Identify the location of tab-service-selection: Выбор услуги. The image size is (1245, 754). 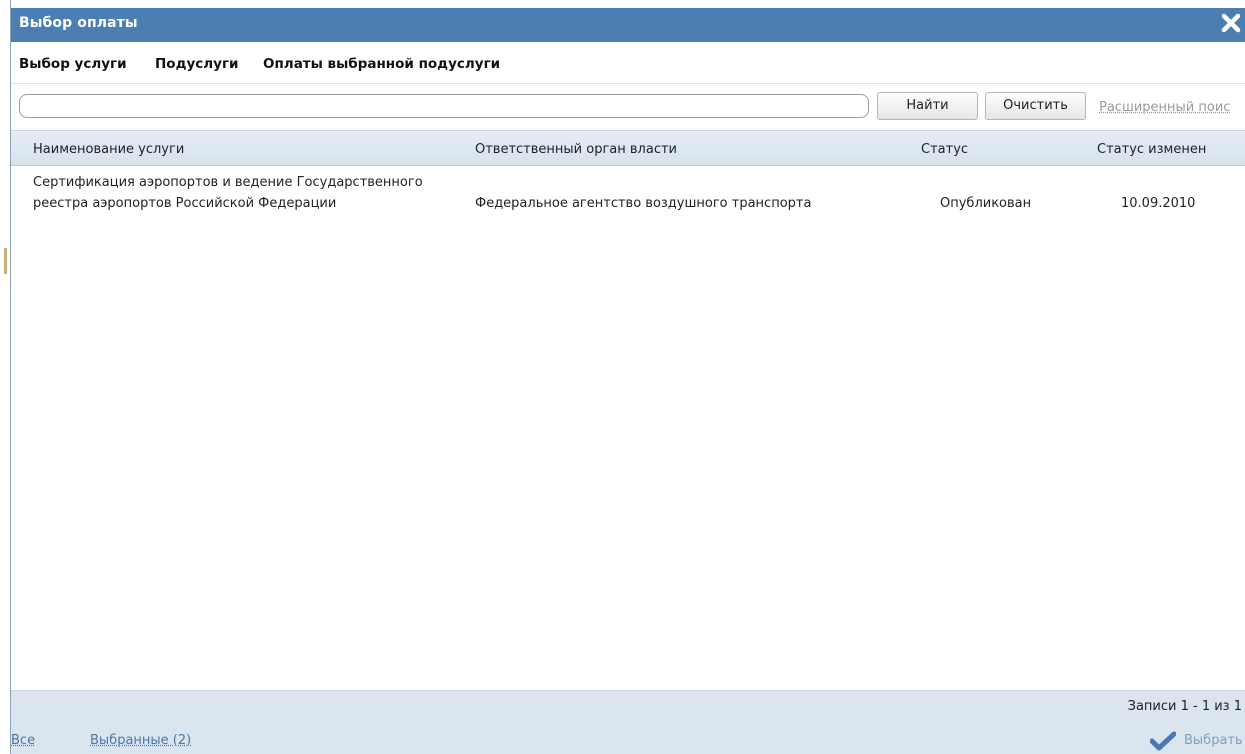
(73, 64).